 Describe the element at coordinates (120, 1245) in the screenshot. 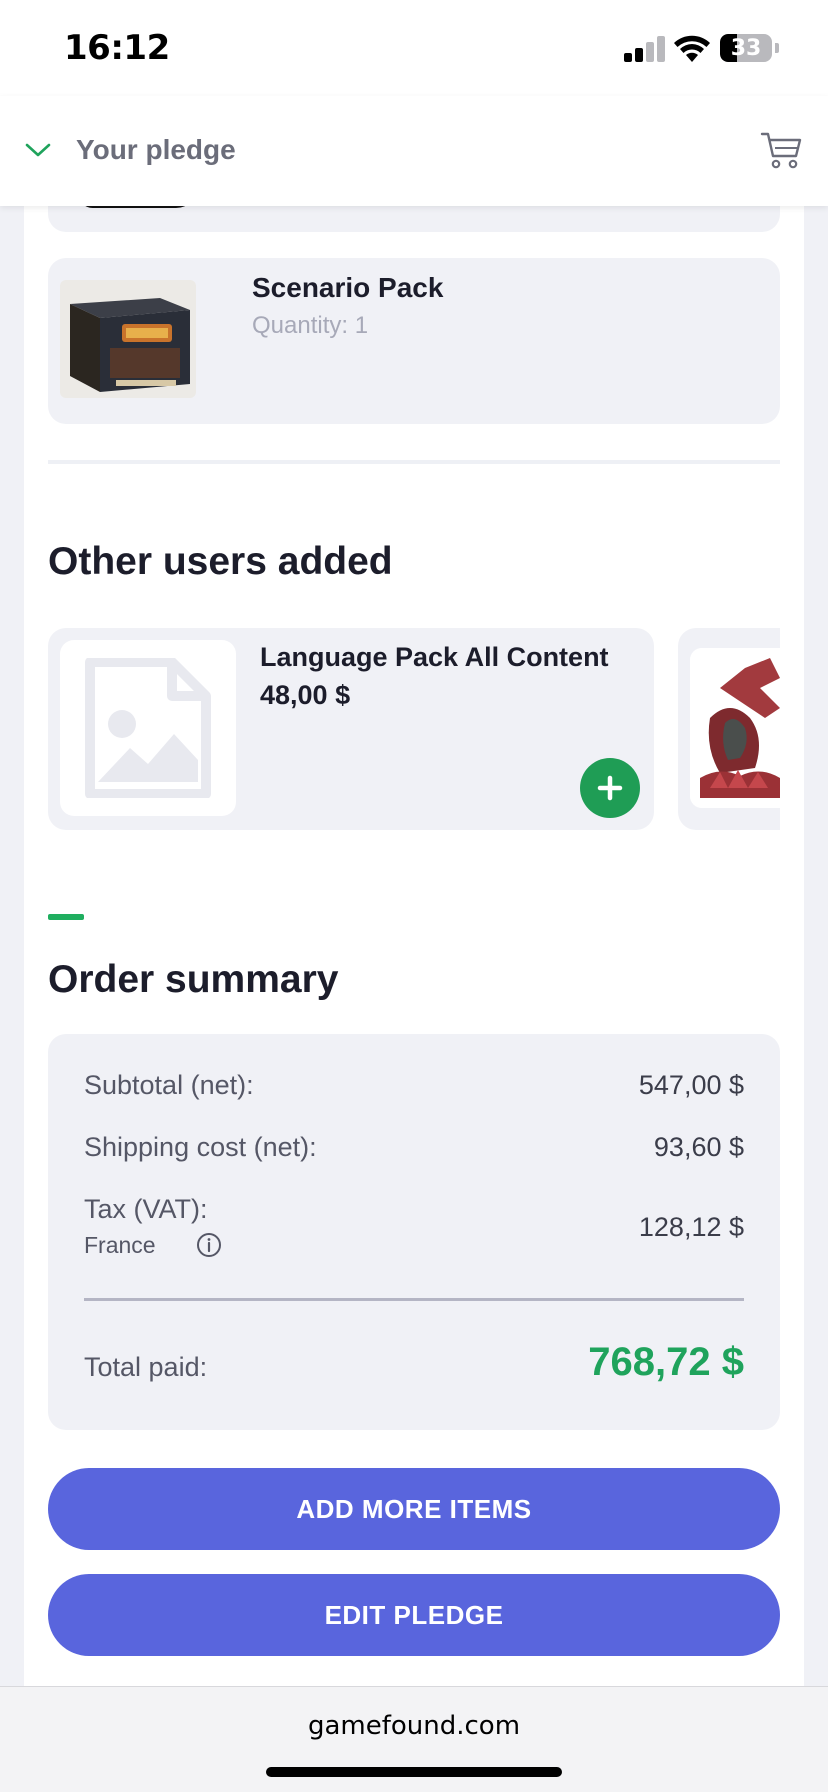

I see `tax-country: France` at that location.